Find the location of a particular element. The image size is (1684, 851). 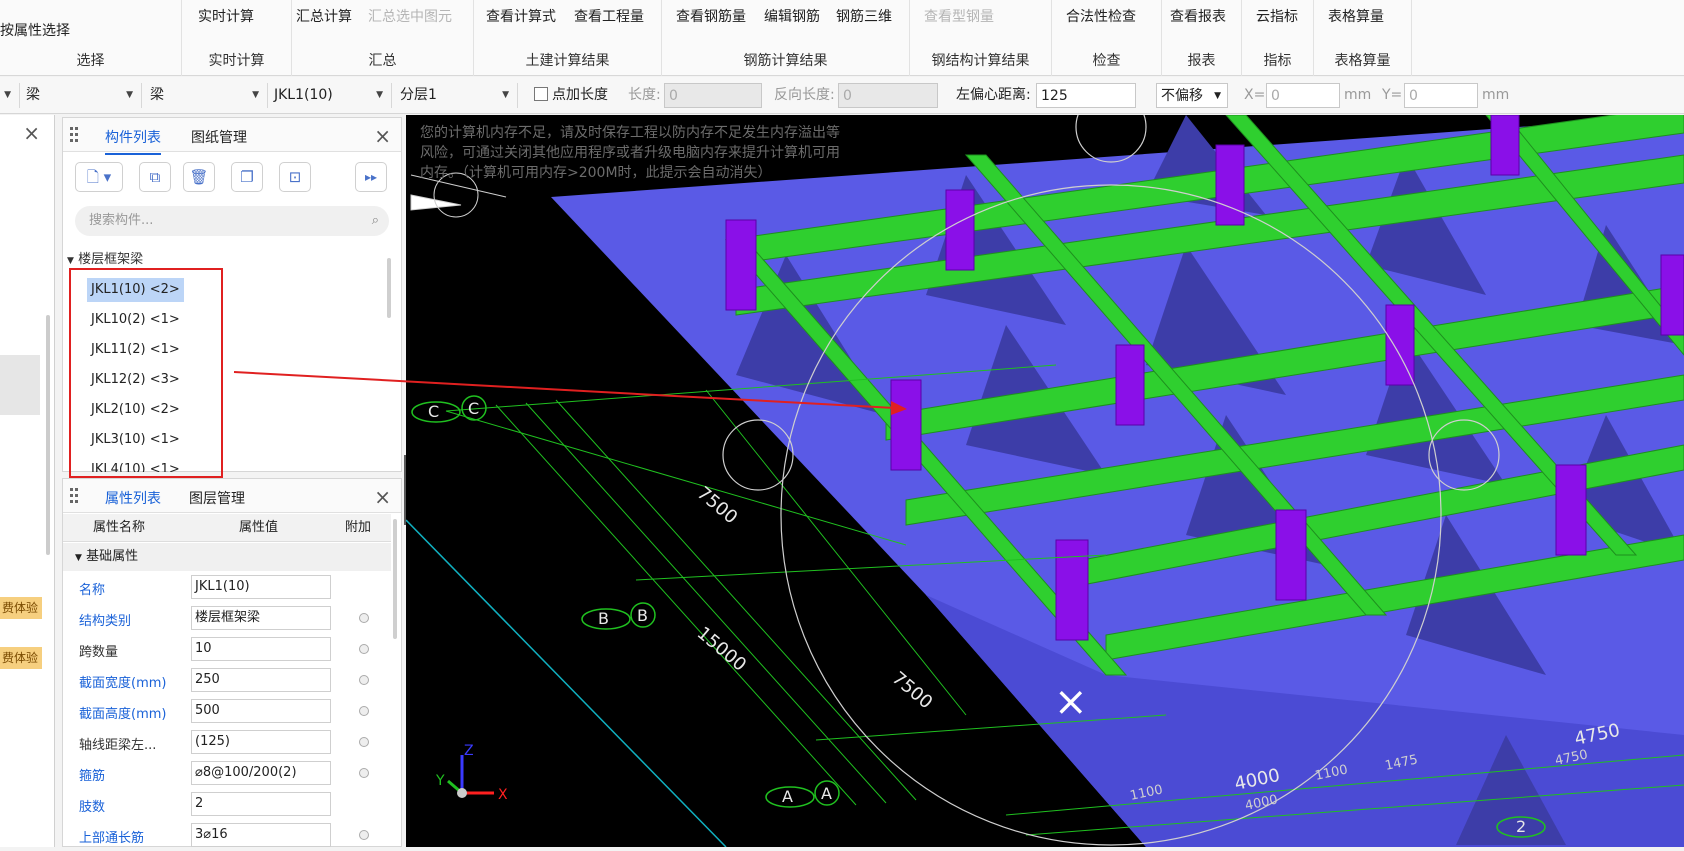

annotation-arrow is located at coordinates (564, 390).